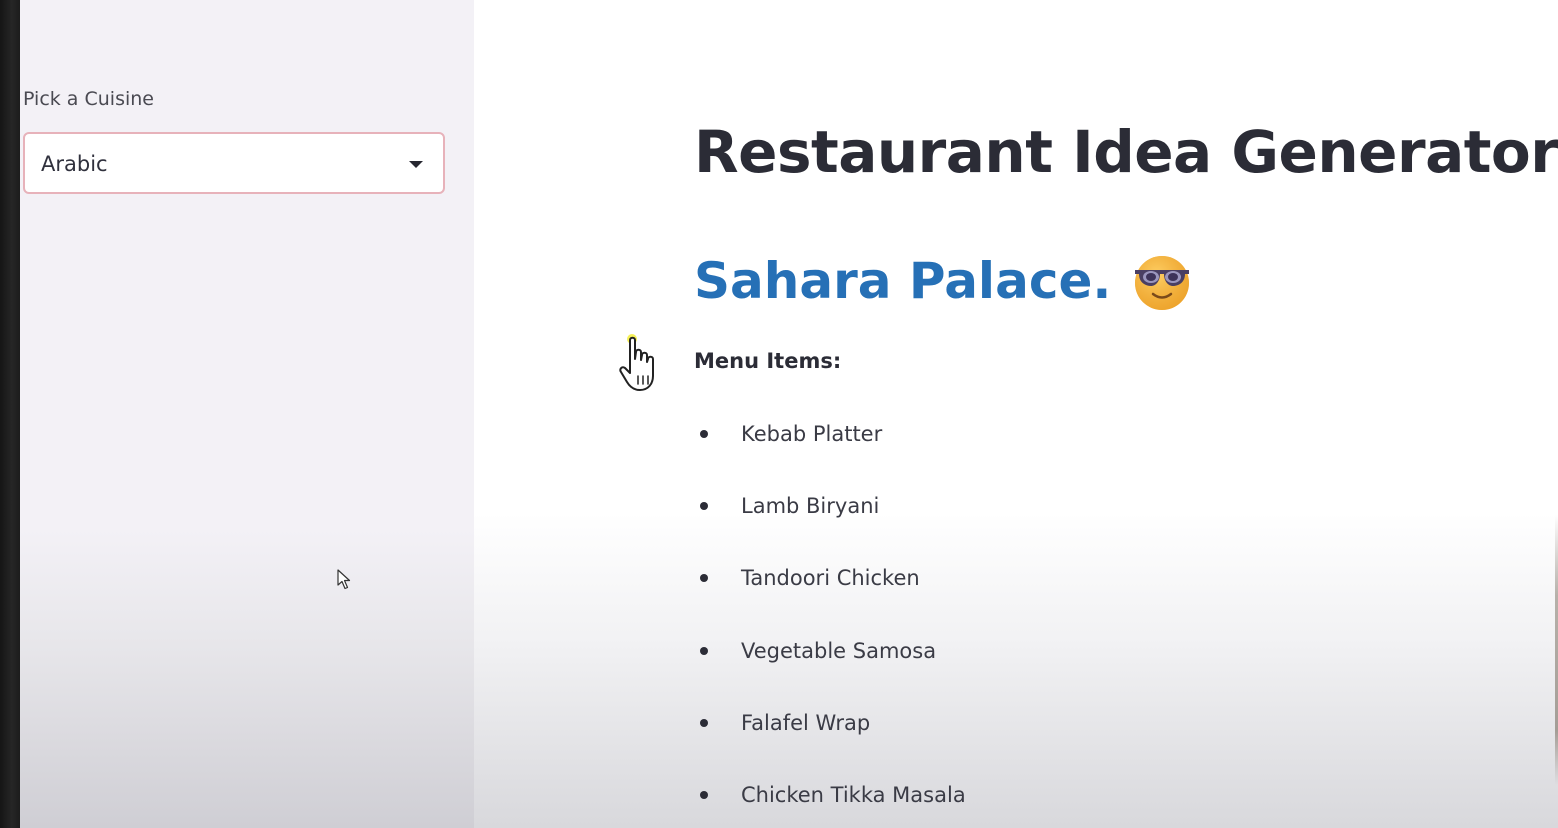 This screenshot has height=828, width=1558. I want to click on menu-item-label: Kebab Platter, so click(812, 434).